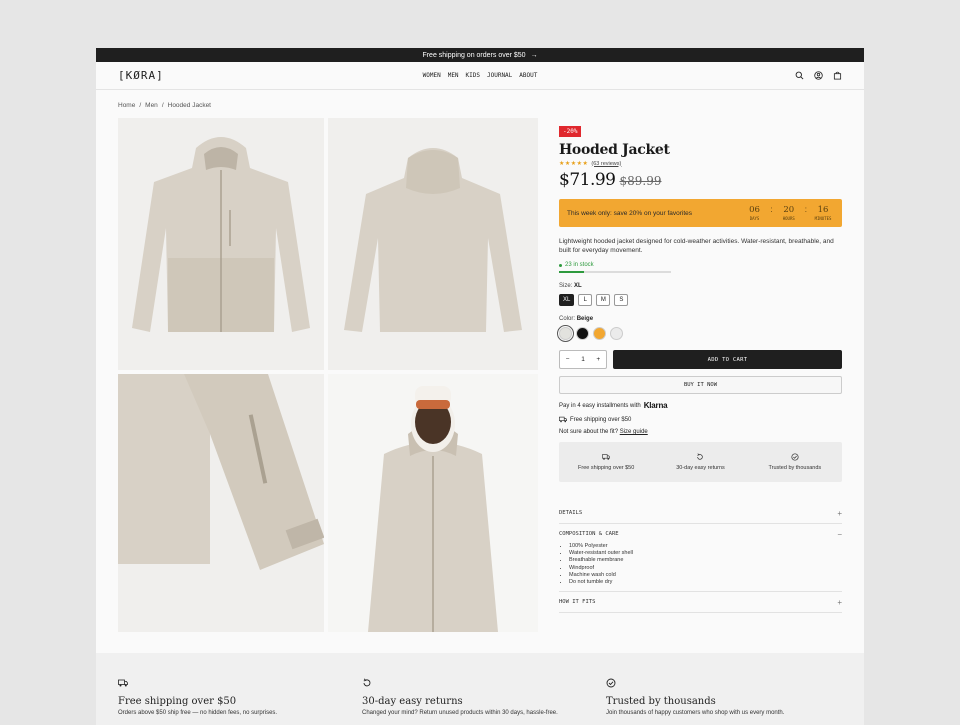 This screenshot has height=725, width=960. Describe the element at coordinates (700, 513) in the screenshot. I see `accordion-header: DETAILS +` at that location.